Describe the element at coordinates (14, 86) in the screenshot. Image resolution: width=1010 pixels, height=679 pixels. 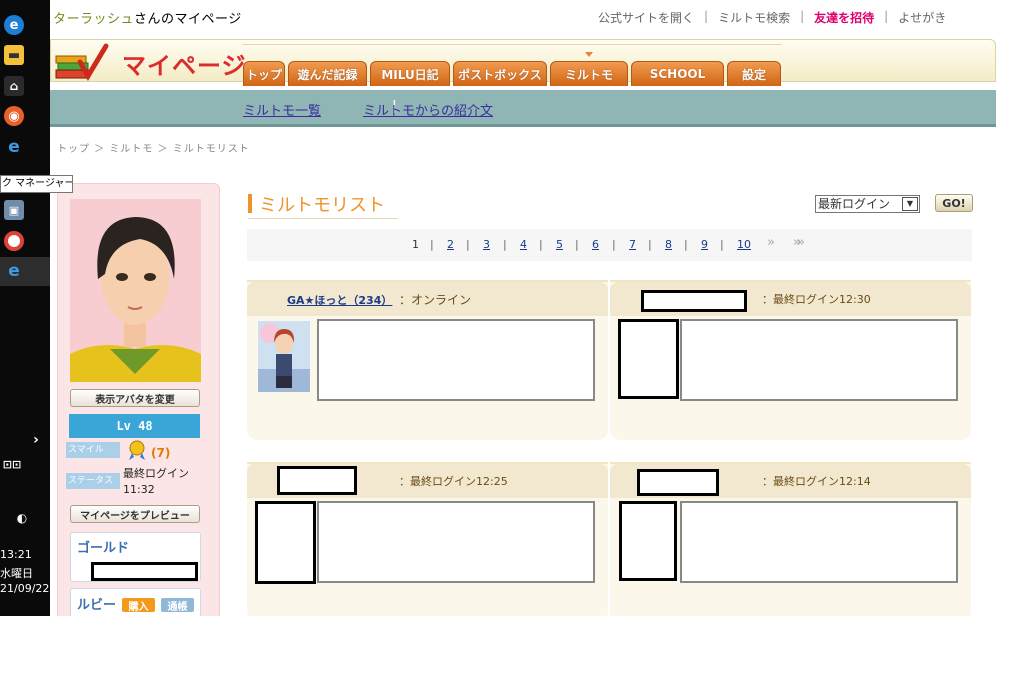
I see `store-icon: ⌂` at that location.